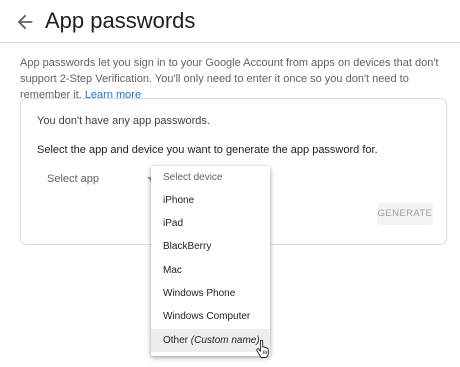 The image size is (460, 367). Describe the element at coordinates (210, 177) in the screenshot. I see `menu-item-select-device: Select device` at that location.